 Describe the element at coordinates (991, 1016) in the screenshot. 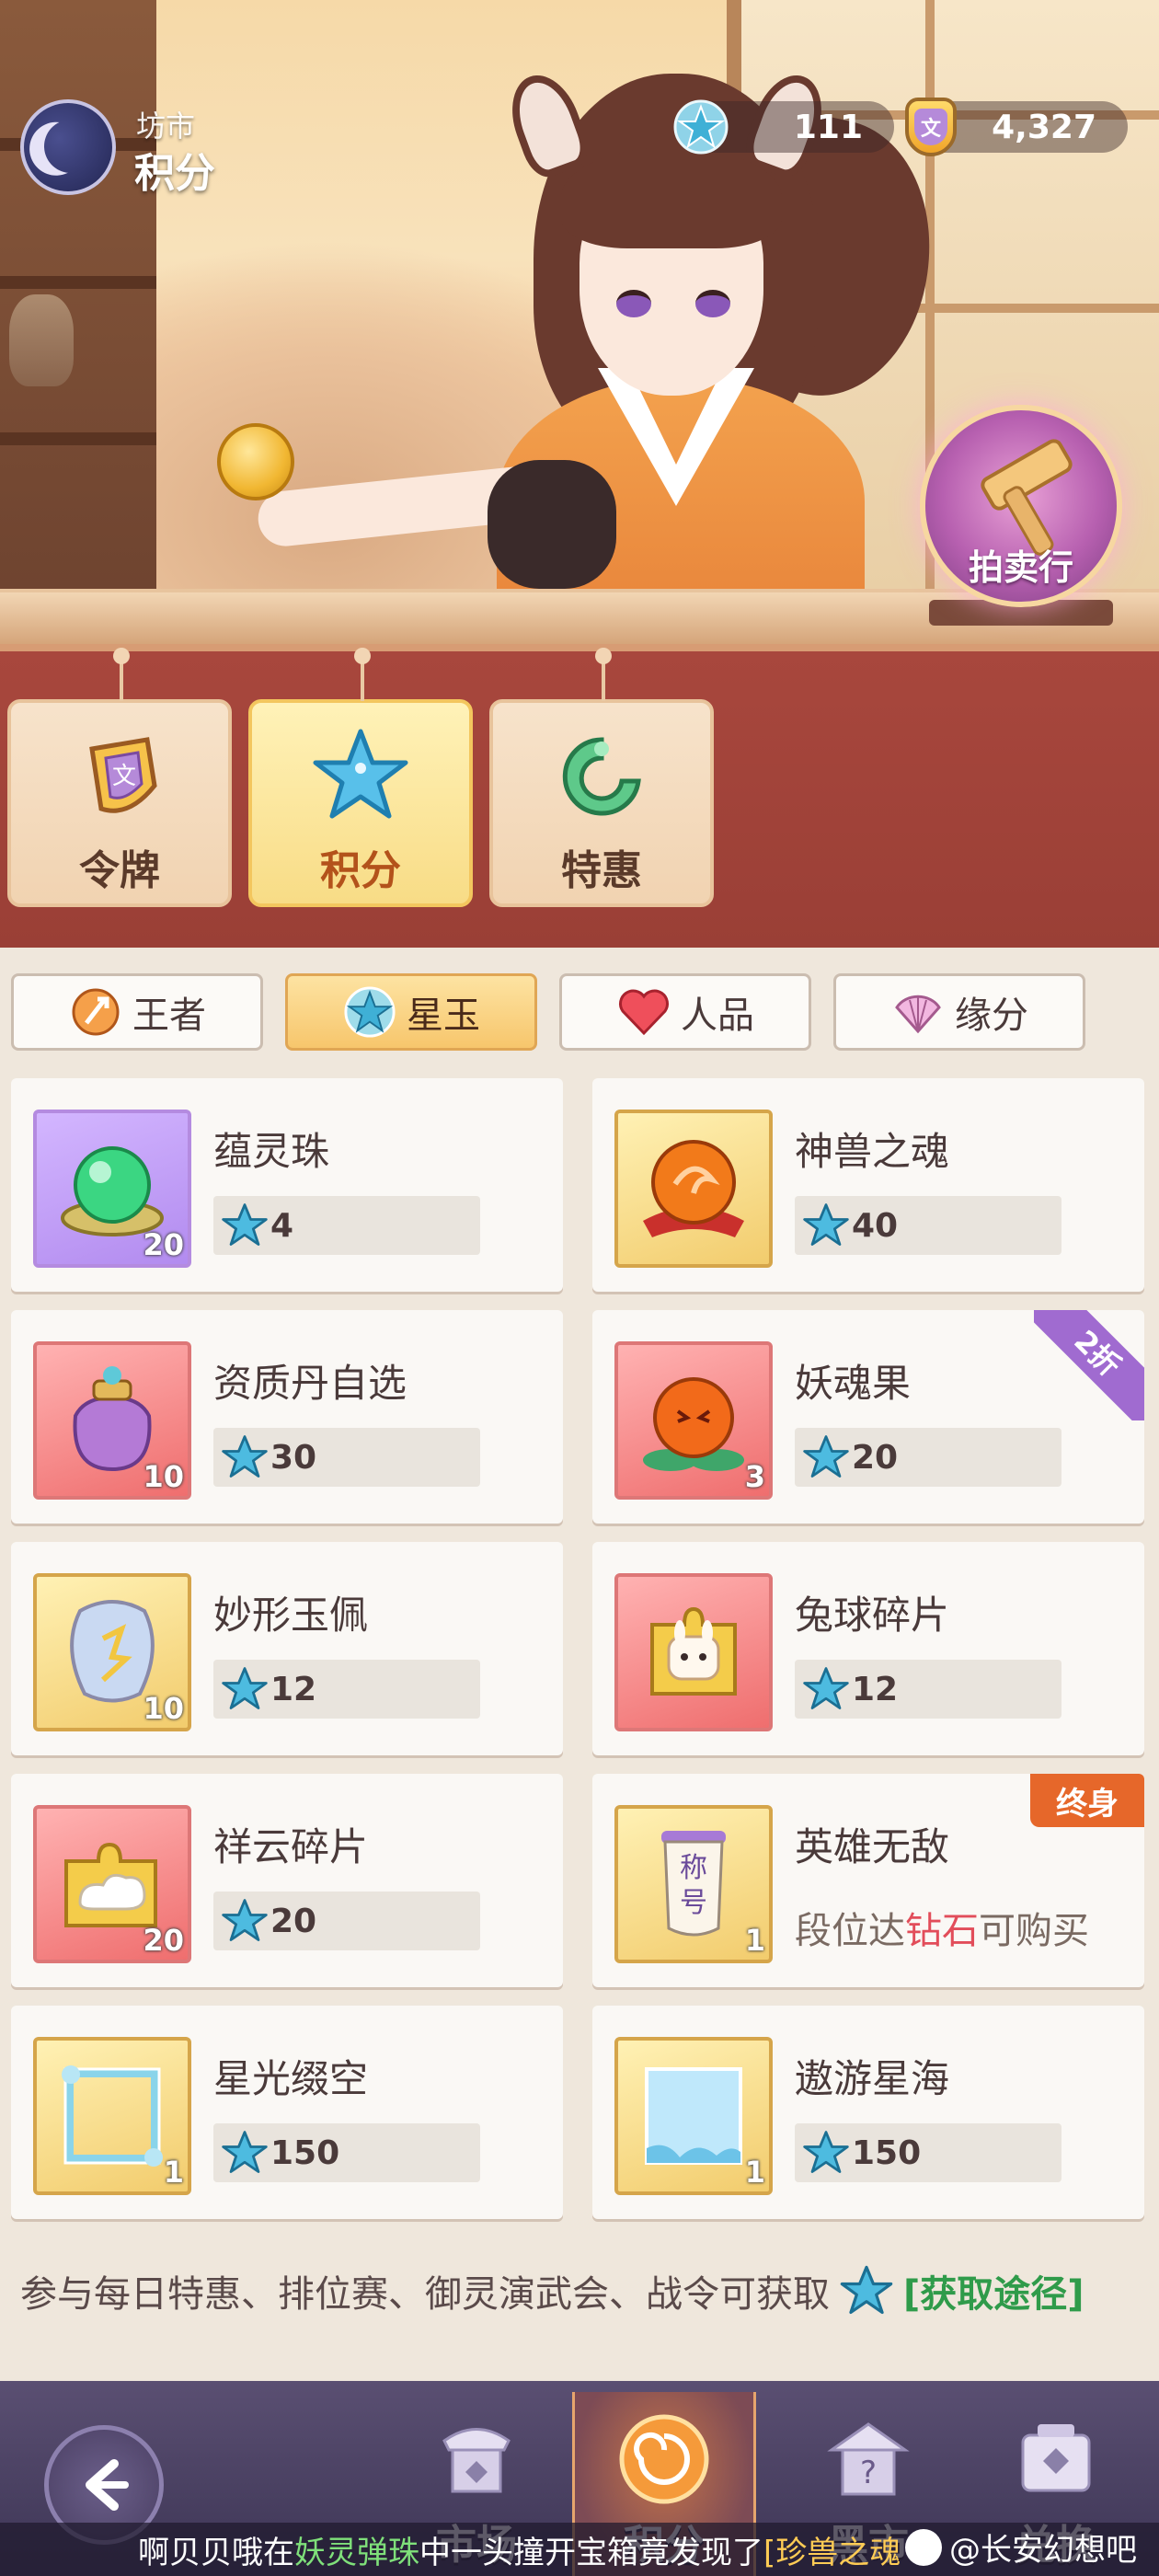

I see `subtab-label: 缘分` at that location.